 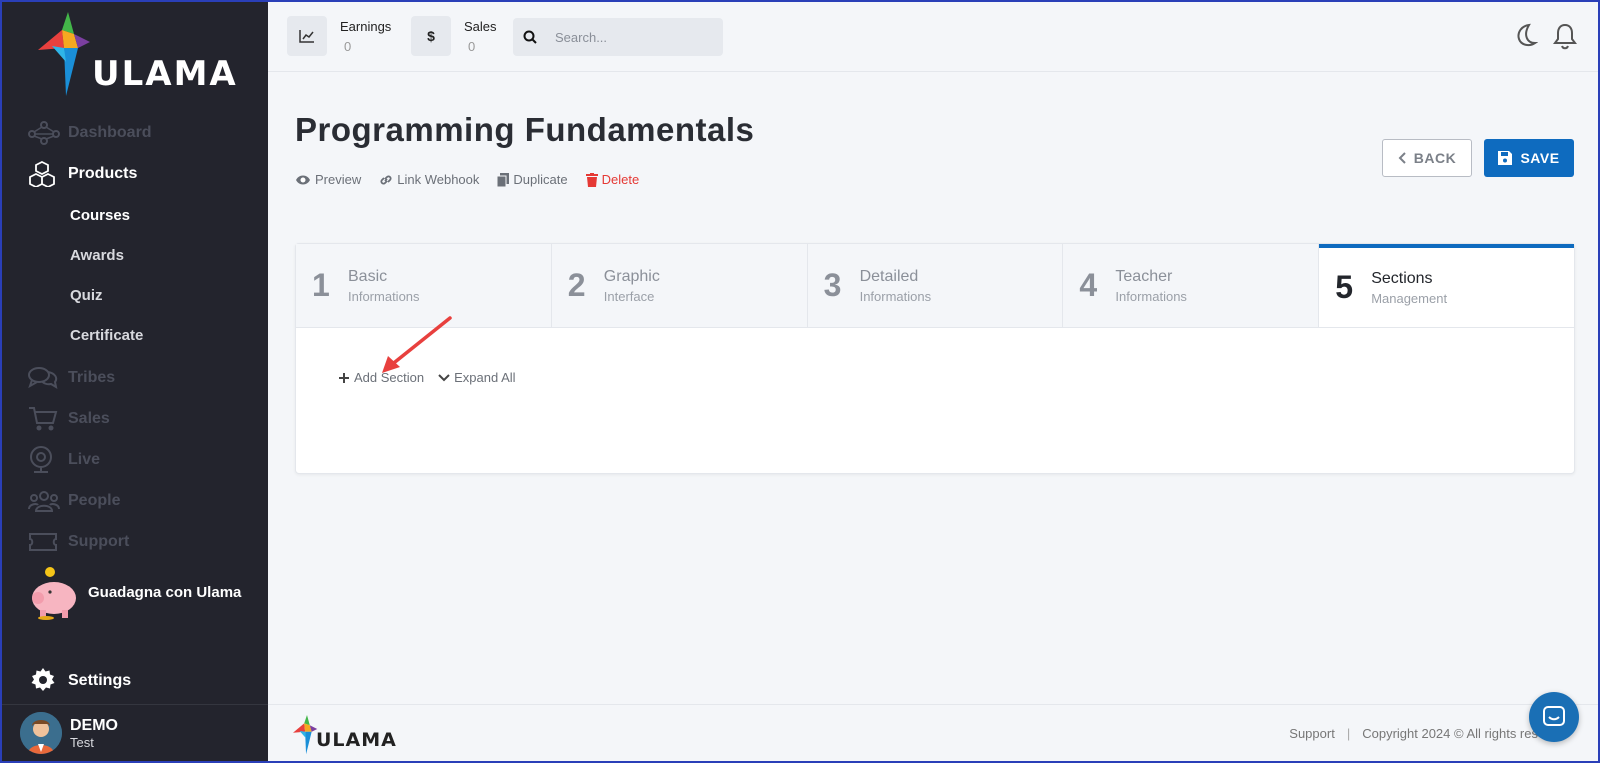 I want to click on delete-link: Delete, so click(x=612, y=179).